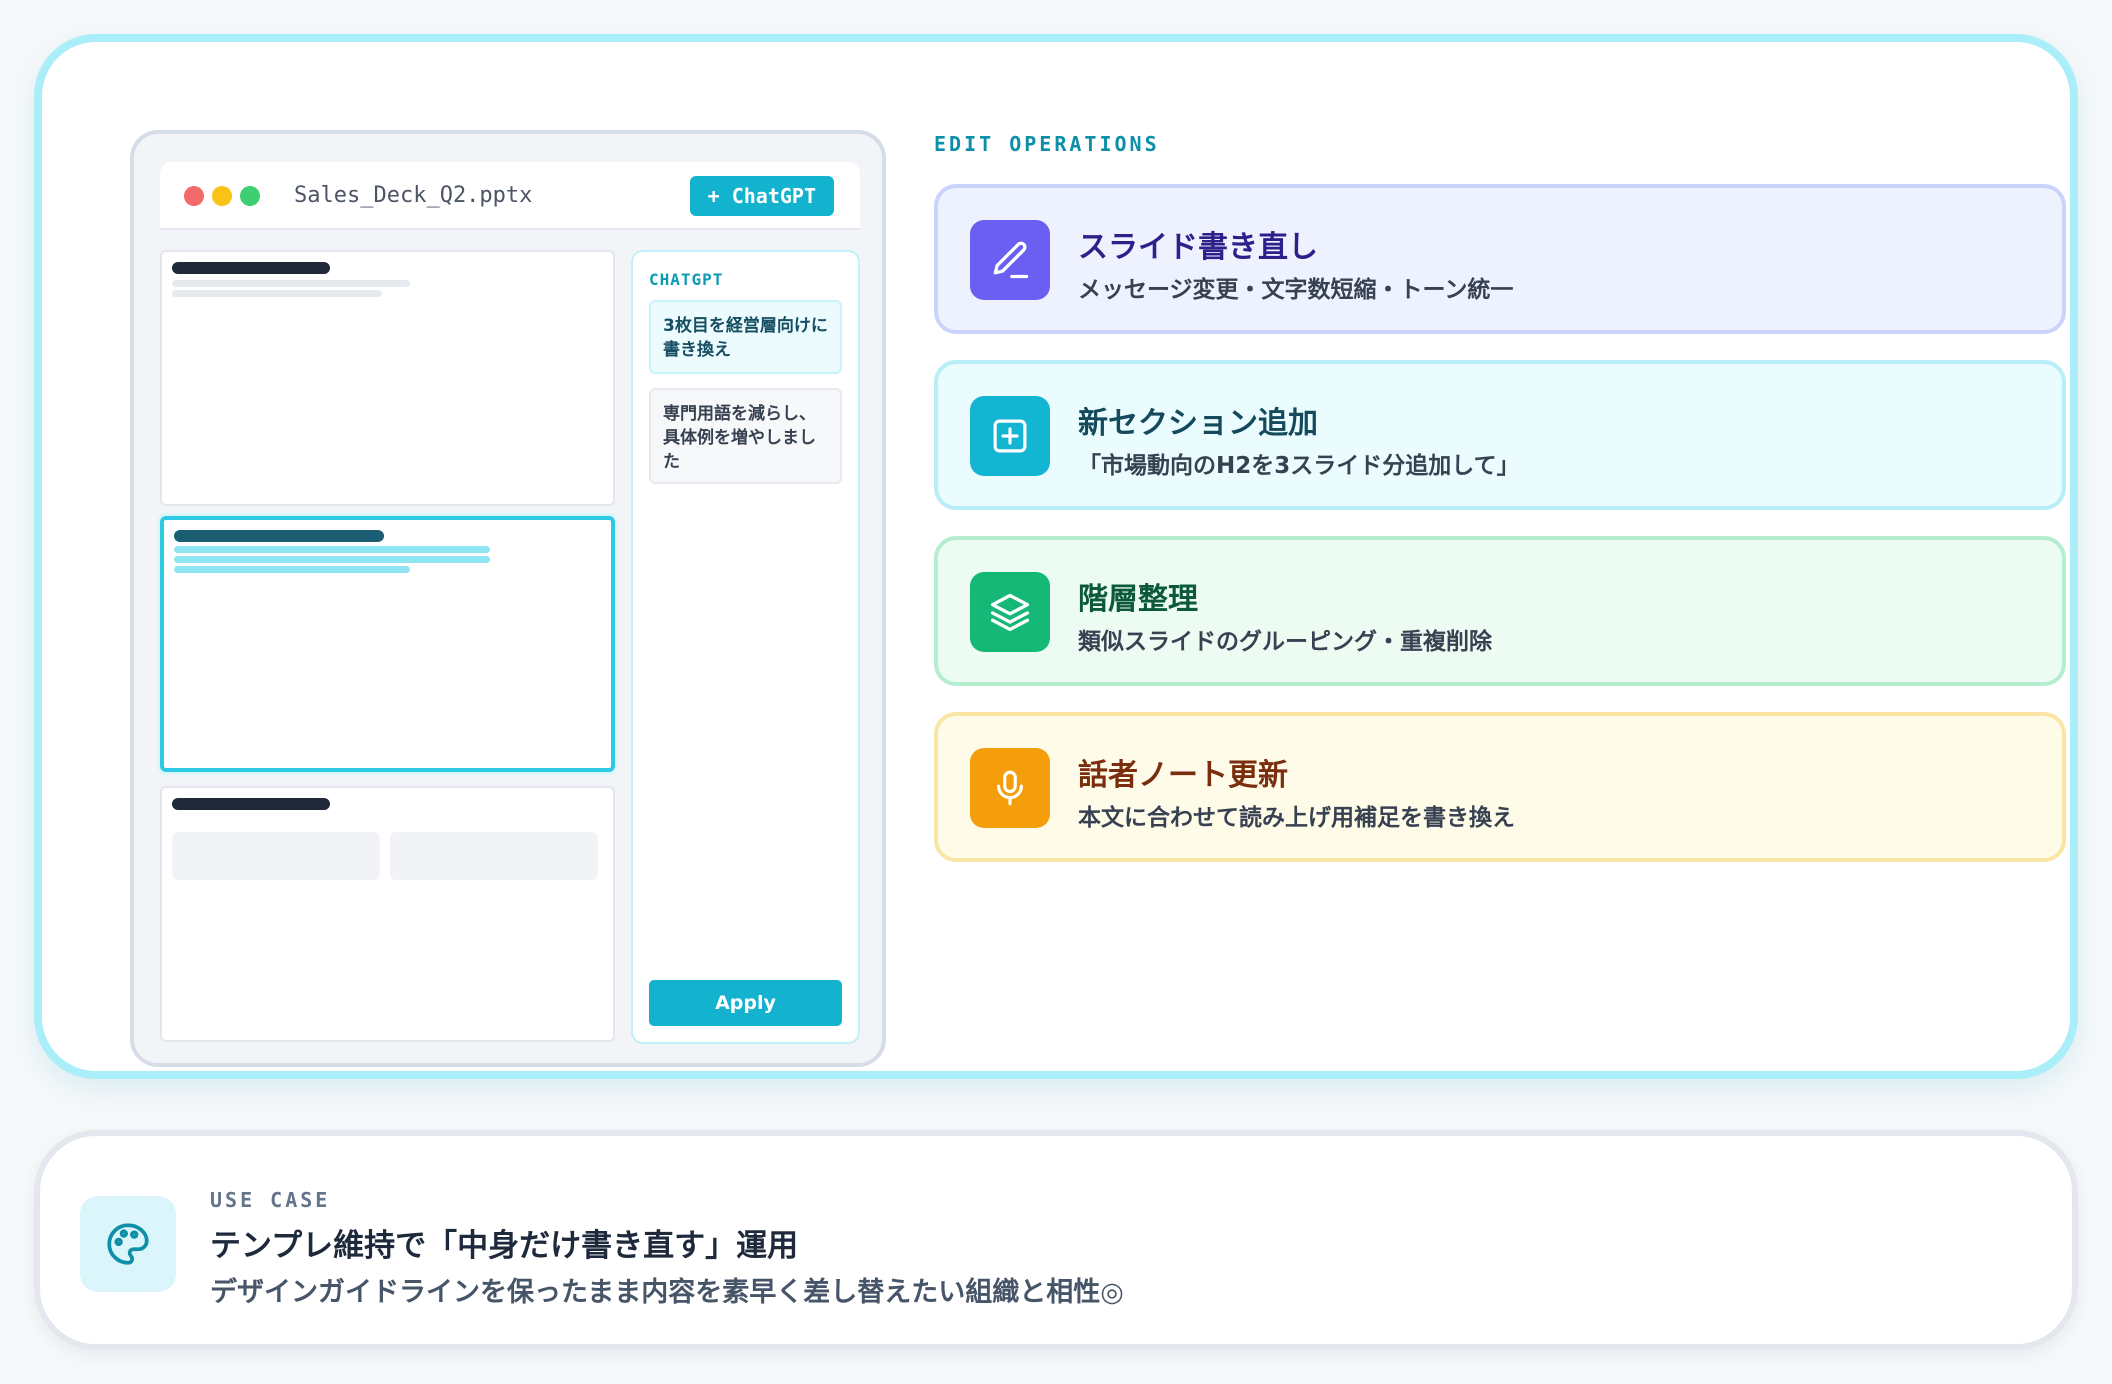 This screenshot has height=1384, width=2112. Describe the element at coordinates (1183, 775) in the screenshot. I see `operation-title: 話者ノート更新` at that location.